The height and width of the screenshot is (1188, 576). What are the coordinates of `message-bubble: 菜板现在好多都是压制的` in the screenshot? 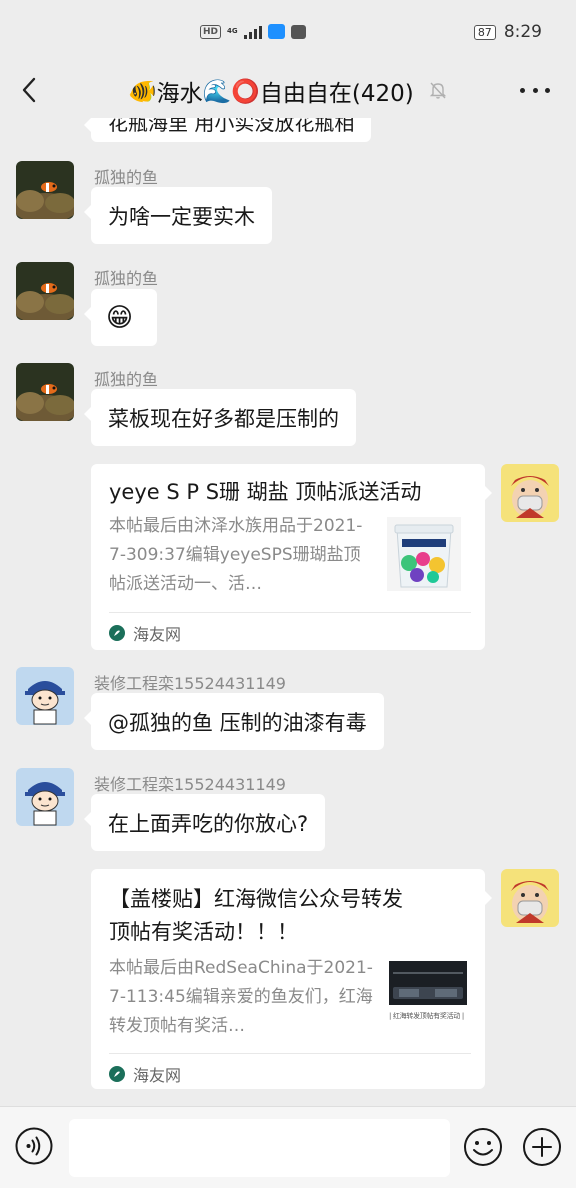 It's located at (220, 417).